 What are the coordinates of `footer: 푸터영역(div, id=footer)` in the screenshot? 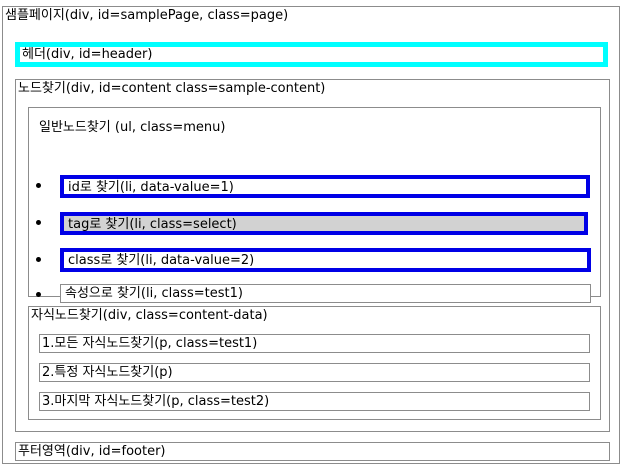 It's located at (312, 451).